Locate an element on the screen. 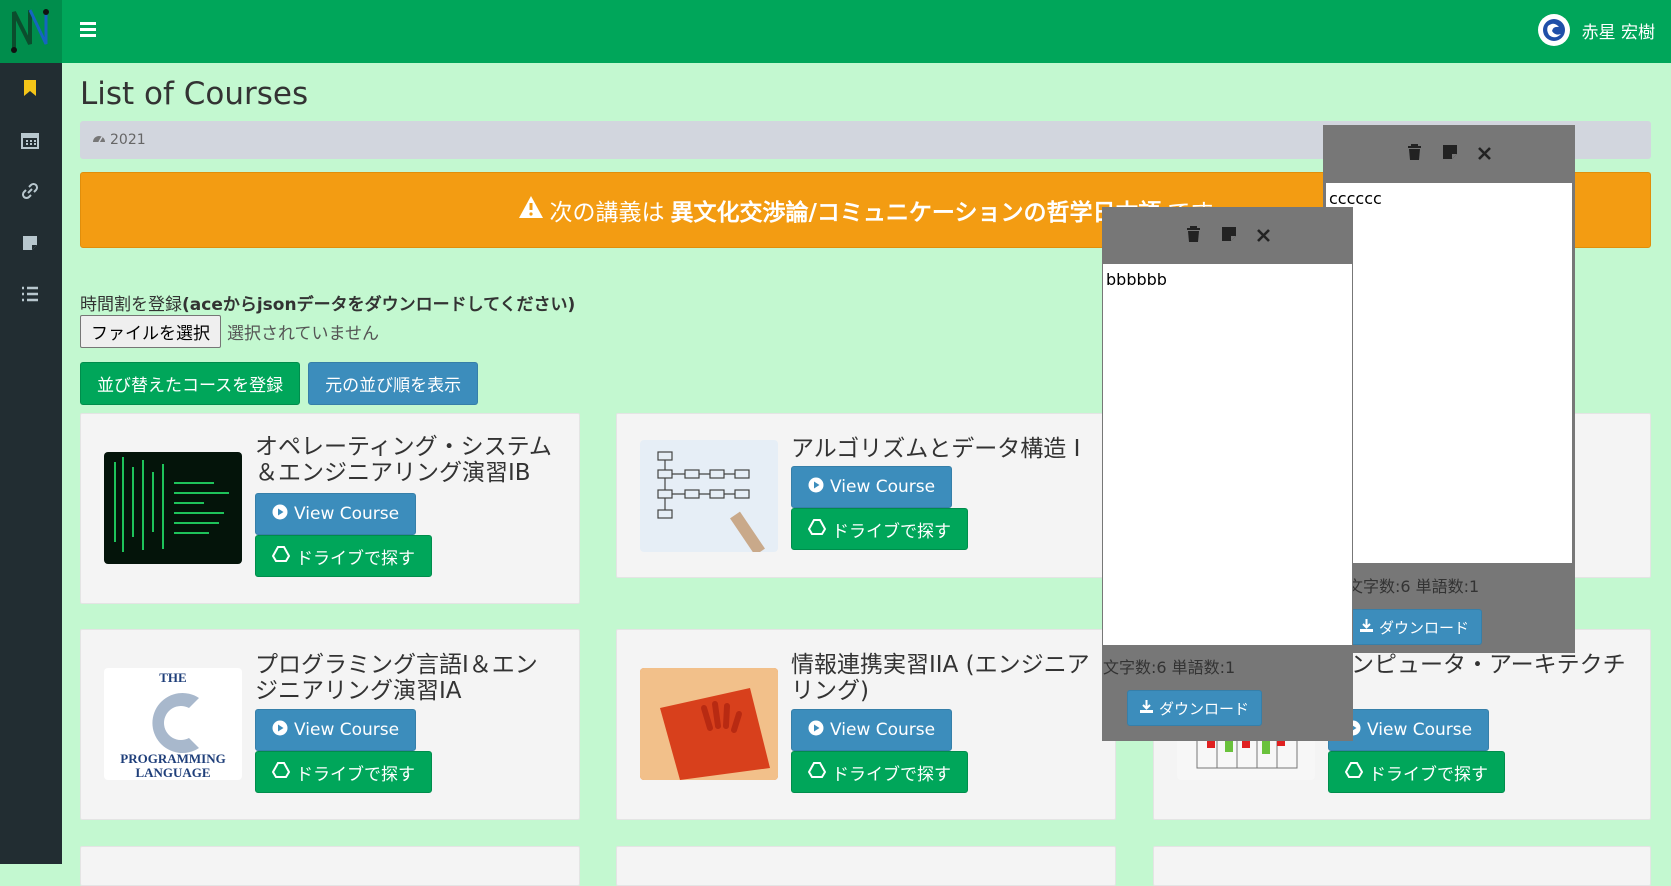 The height and width of the screenshot is (886, 1671). course-title: オペレーティング・システム＆エンジニアリング演習IB is located at coordinates (405, 460).